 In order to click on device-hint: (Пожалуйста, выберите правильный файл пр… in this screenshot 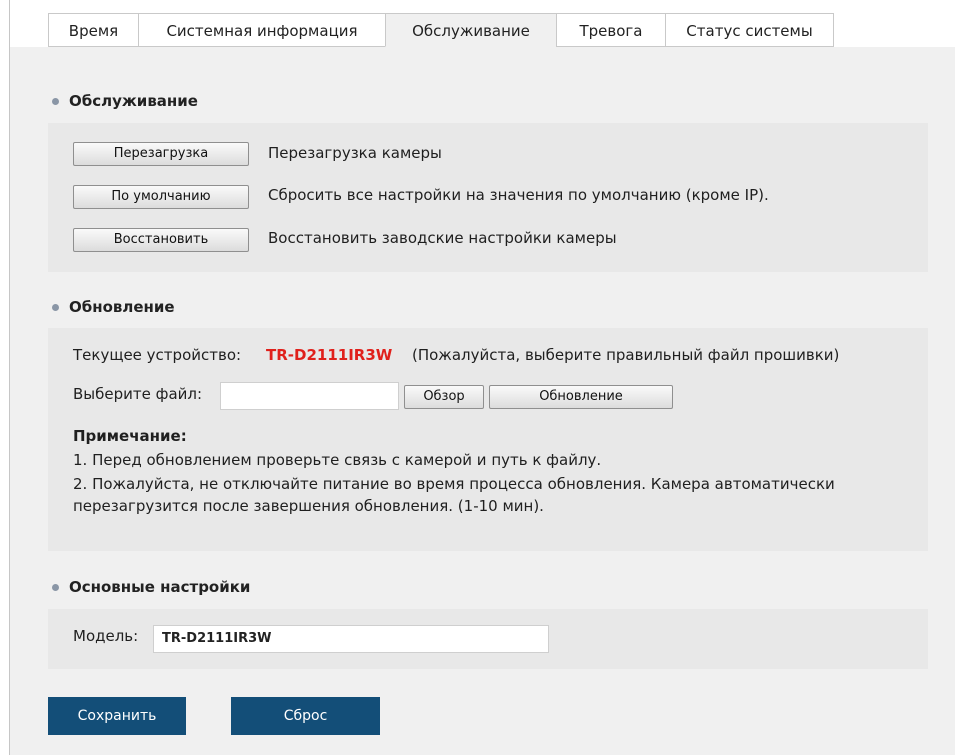, I will do `click(626, 355)`.